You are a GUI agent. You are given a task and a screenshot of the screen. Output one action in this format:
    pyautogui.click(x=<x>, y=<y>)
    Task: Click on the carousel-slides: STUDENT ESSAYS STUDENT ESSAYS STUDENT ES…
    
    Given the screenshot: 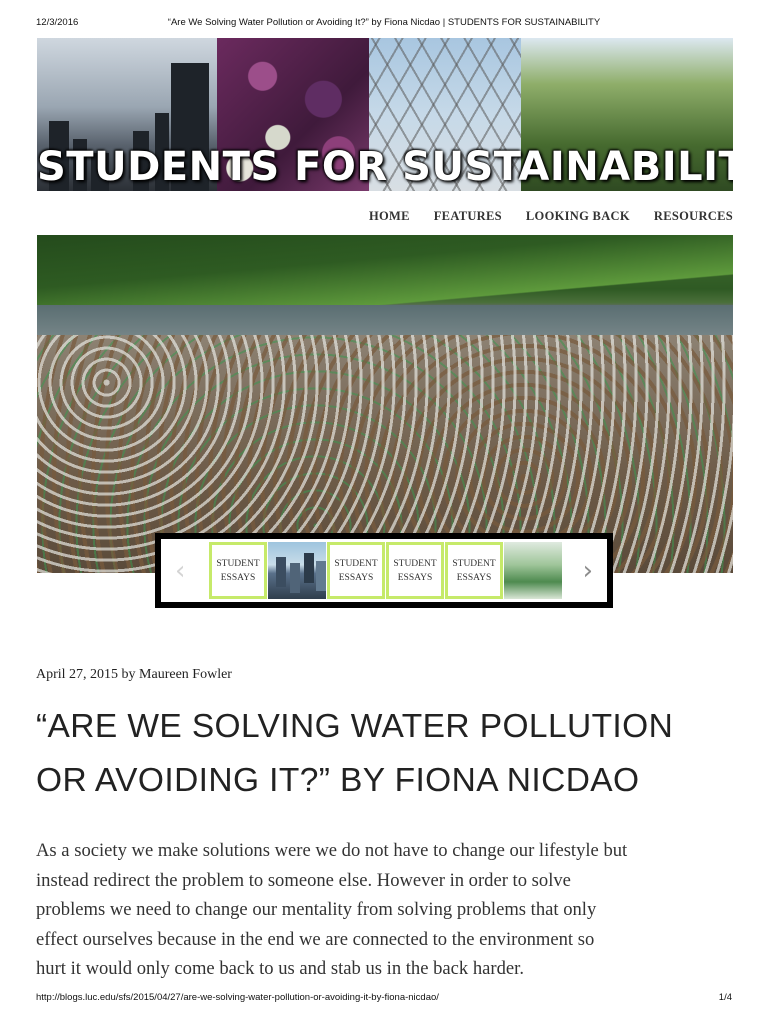 What is the action you would take?
    pyautogui.click(x=386, y=570)
    